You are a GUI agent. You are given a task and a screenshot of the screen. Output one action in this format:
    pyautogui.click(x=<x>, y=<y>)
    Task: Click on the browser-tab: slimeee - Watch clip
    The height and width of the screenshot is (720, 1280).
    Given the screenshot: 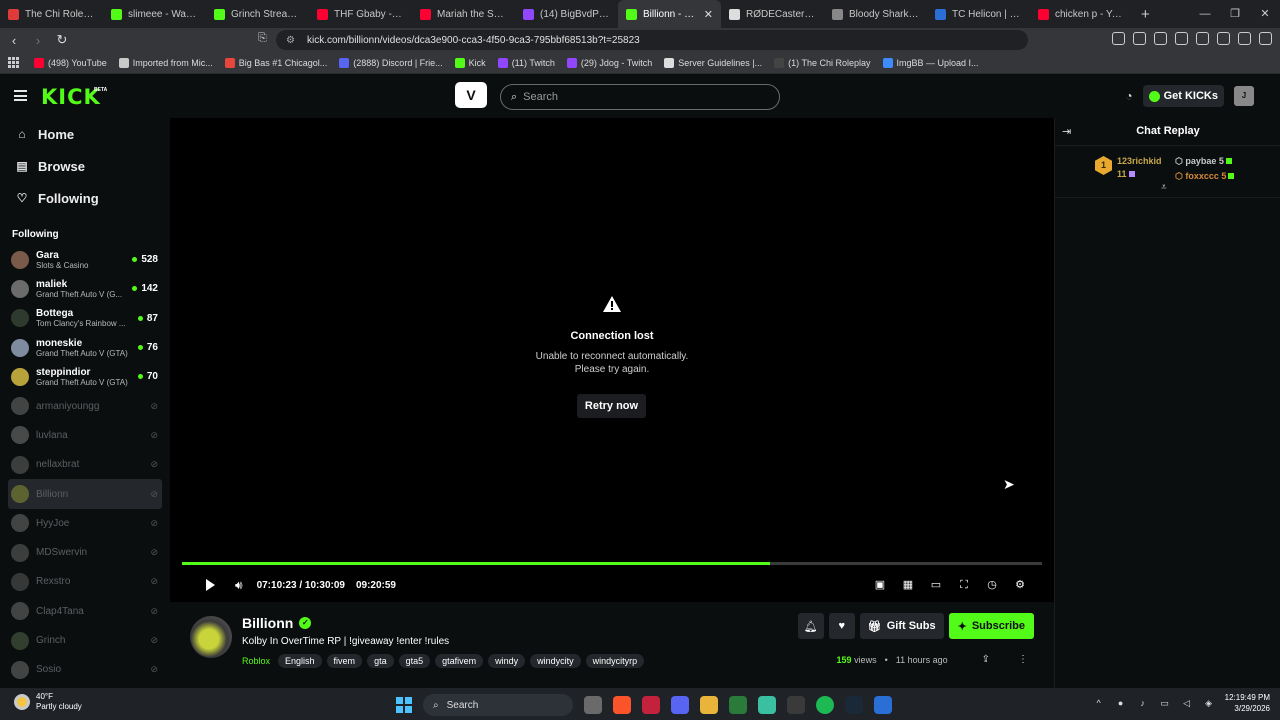 What is the action you would take?
    pyautogui.click(x=154, y=14)
    